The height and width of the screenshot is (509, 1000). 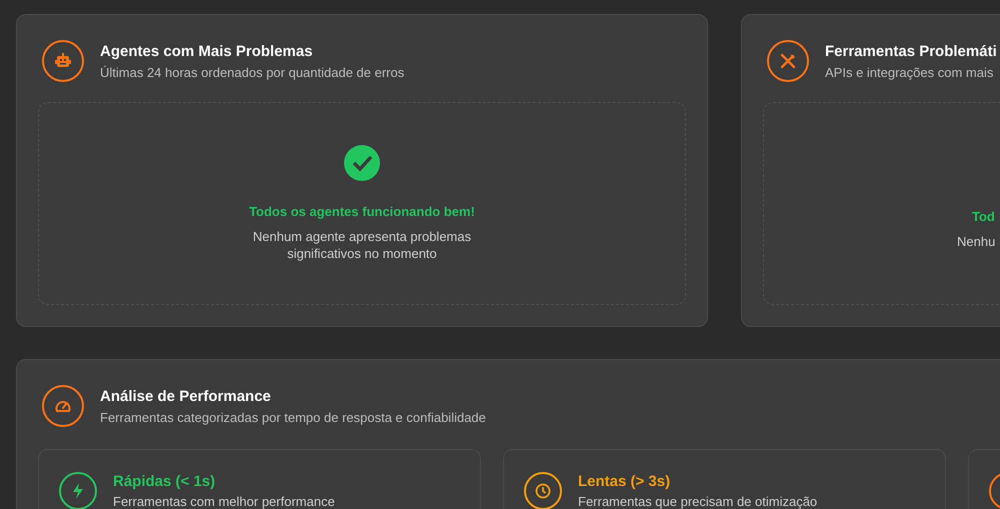 What do you see at coordinates (63, 406) in the screenshot?
I see `gauge-icon` at bounding box center [63, 406].